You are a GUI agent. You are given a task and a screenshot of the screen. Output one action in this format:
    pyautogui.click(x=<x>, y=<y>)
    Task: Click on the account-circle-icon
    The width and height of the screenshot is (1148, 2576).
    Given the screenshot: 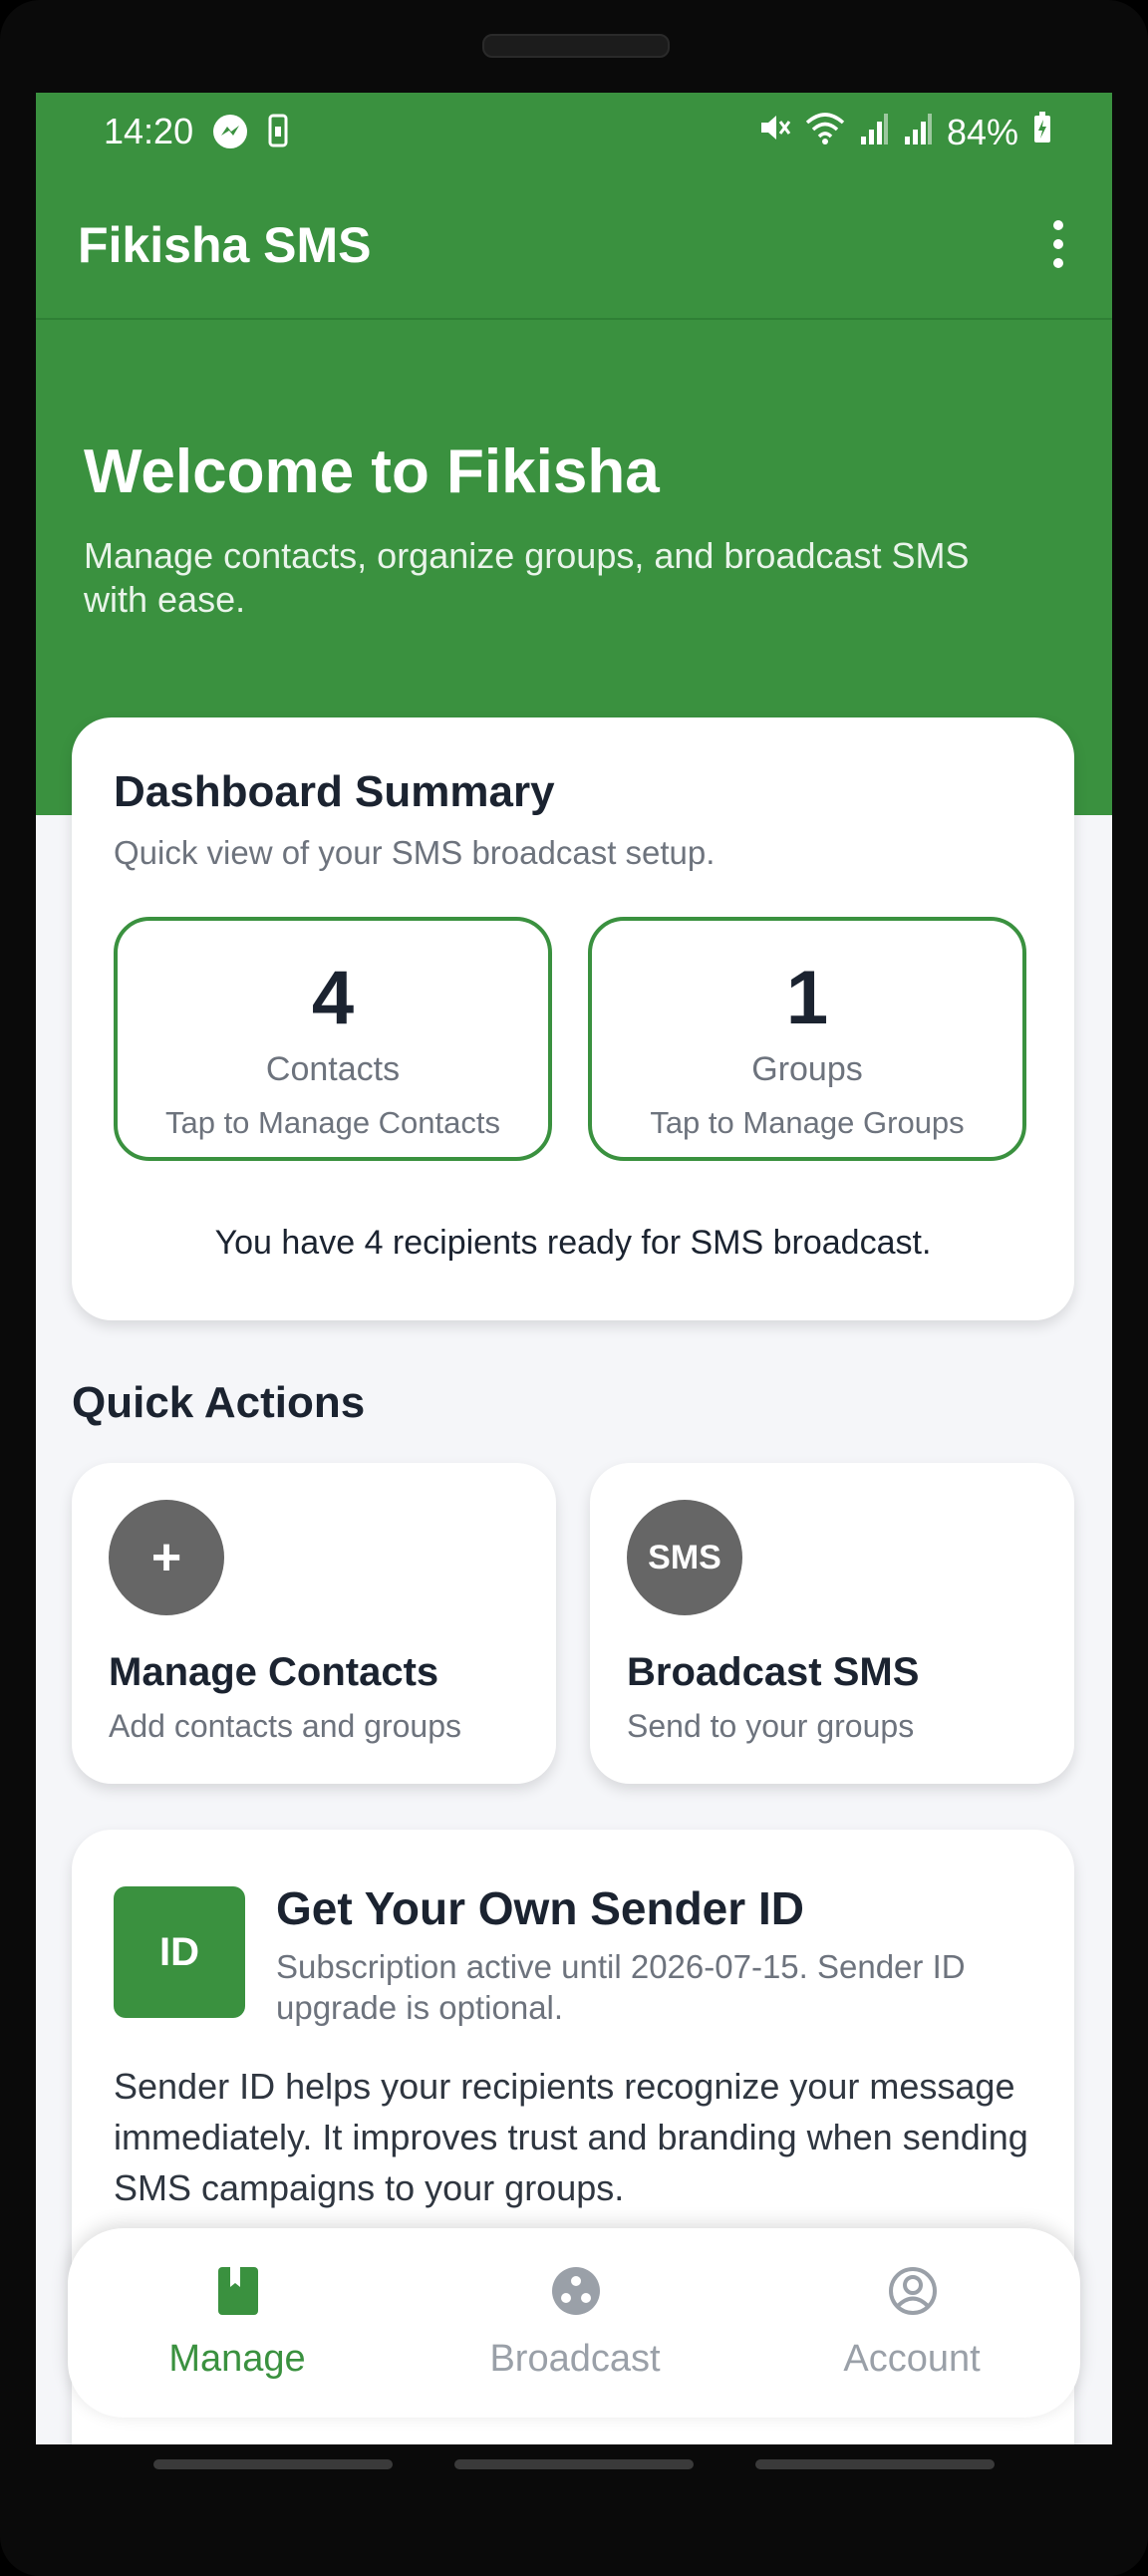 What is the action you would take?
    pyautogui.click(x=913, y=2291)
    